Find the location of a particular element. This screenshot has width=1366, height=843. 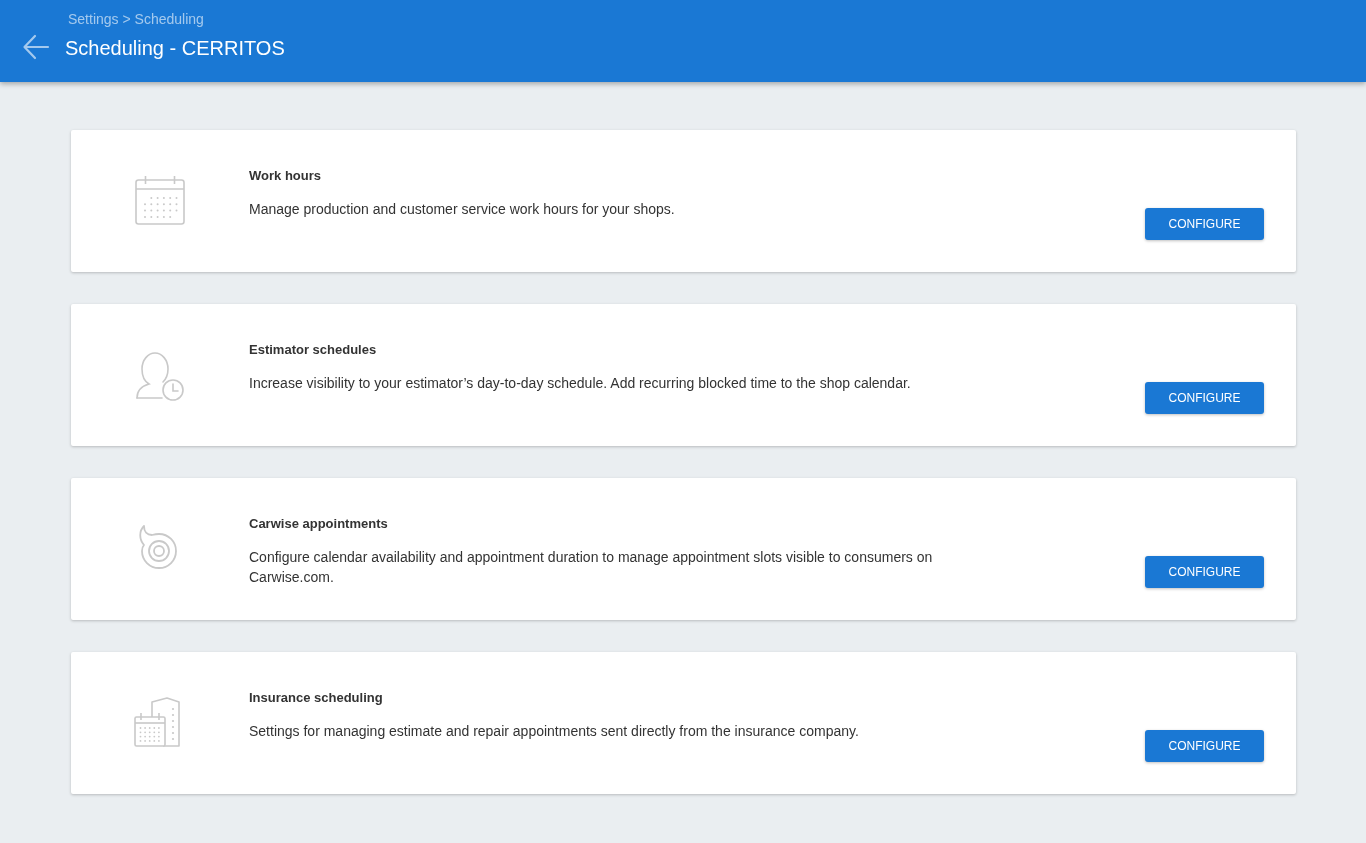

calendar-icon is located at coordinates (160, 201).